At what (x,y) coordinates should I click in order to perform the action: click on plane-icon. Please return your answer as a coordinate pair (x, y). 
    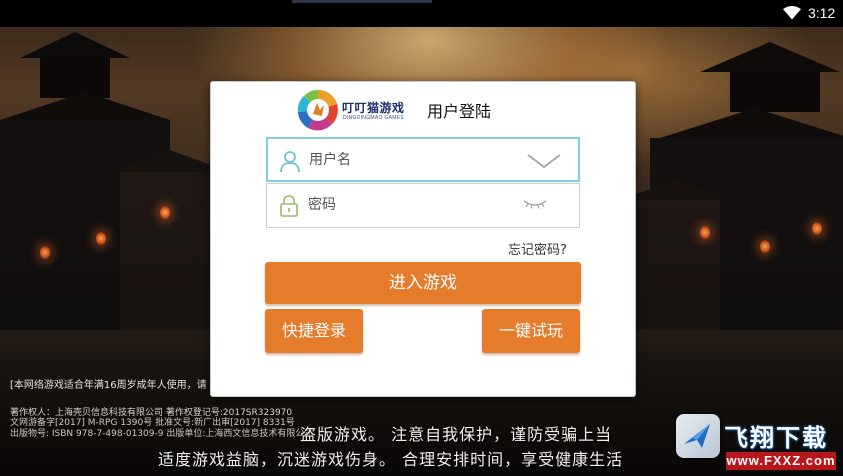
    Looking at the image, I should click on (697, 436).